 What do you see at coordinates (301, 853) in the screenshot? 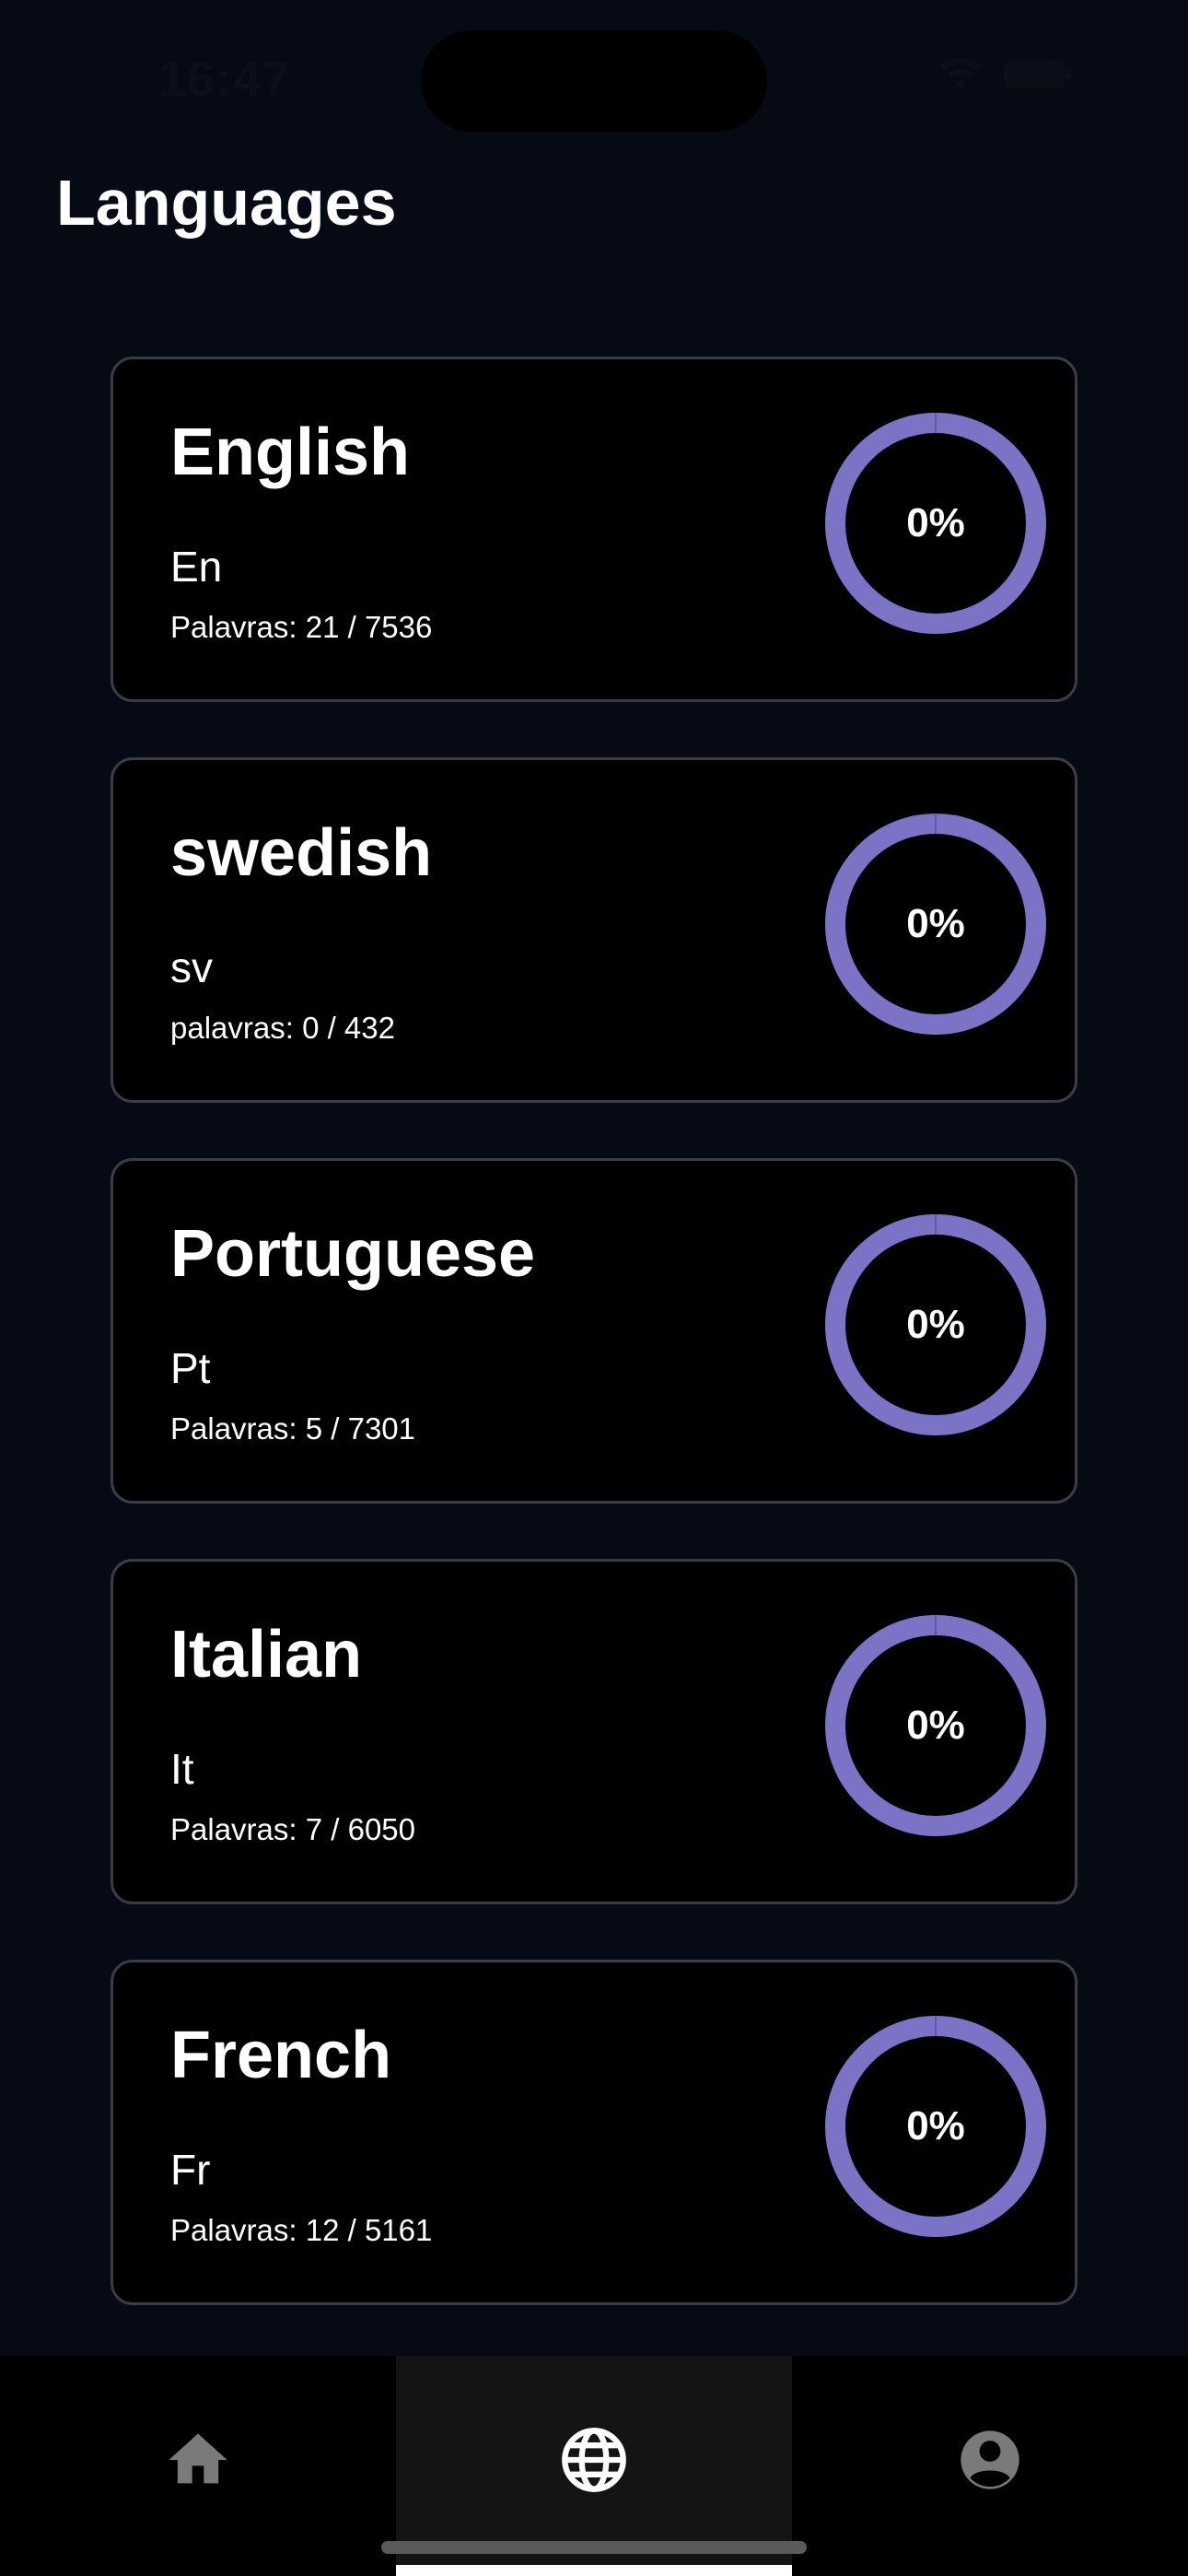
I see `language-name: swedish` at bounding box center [301, 853].